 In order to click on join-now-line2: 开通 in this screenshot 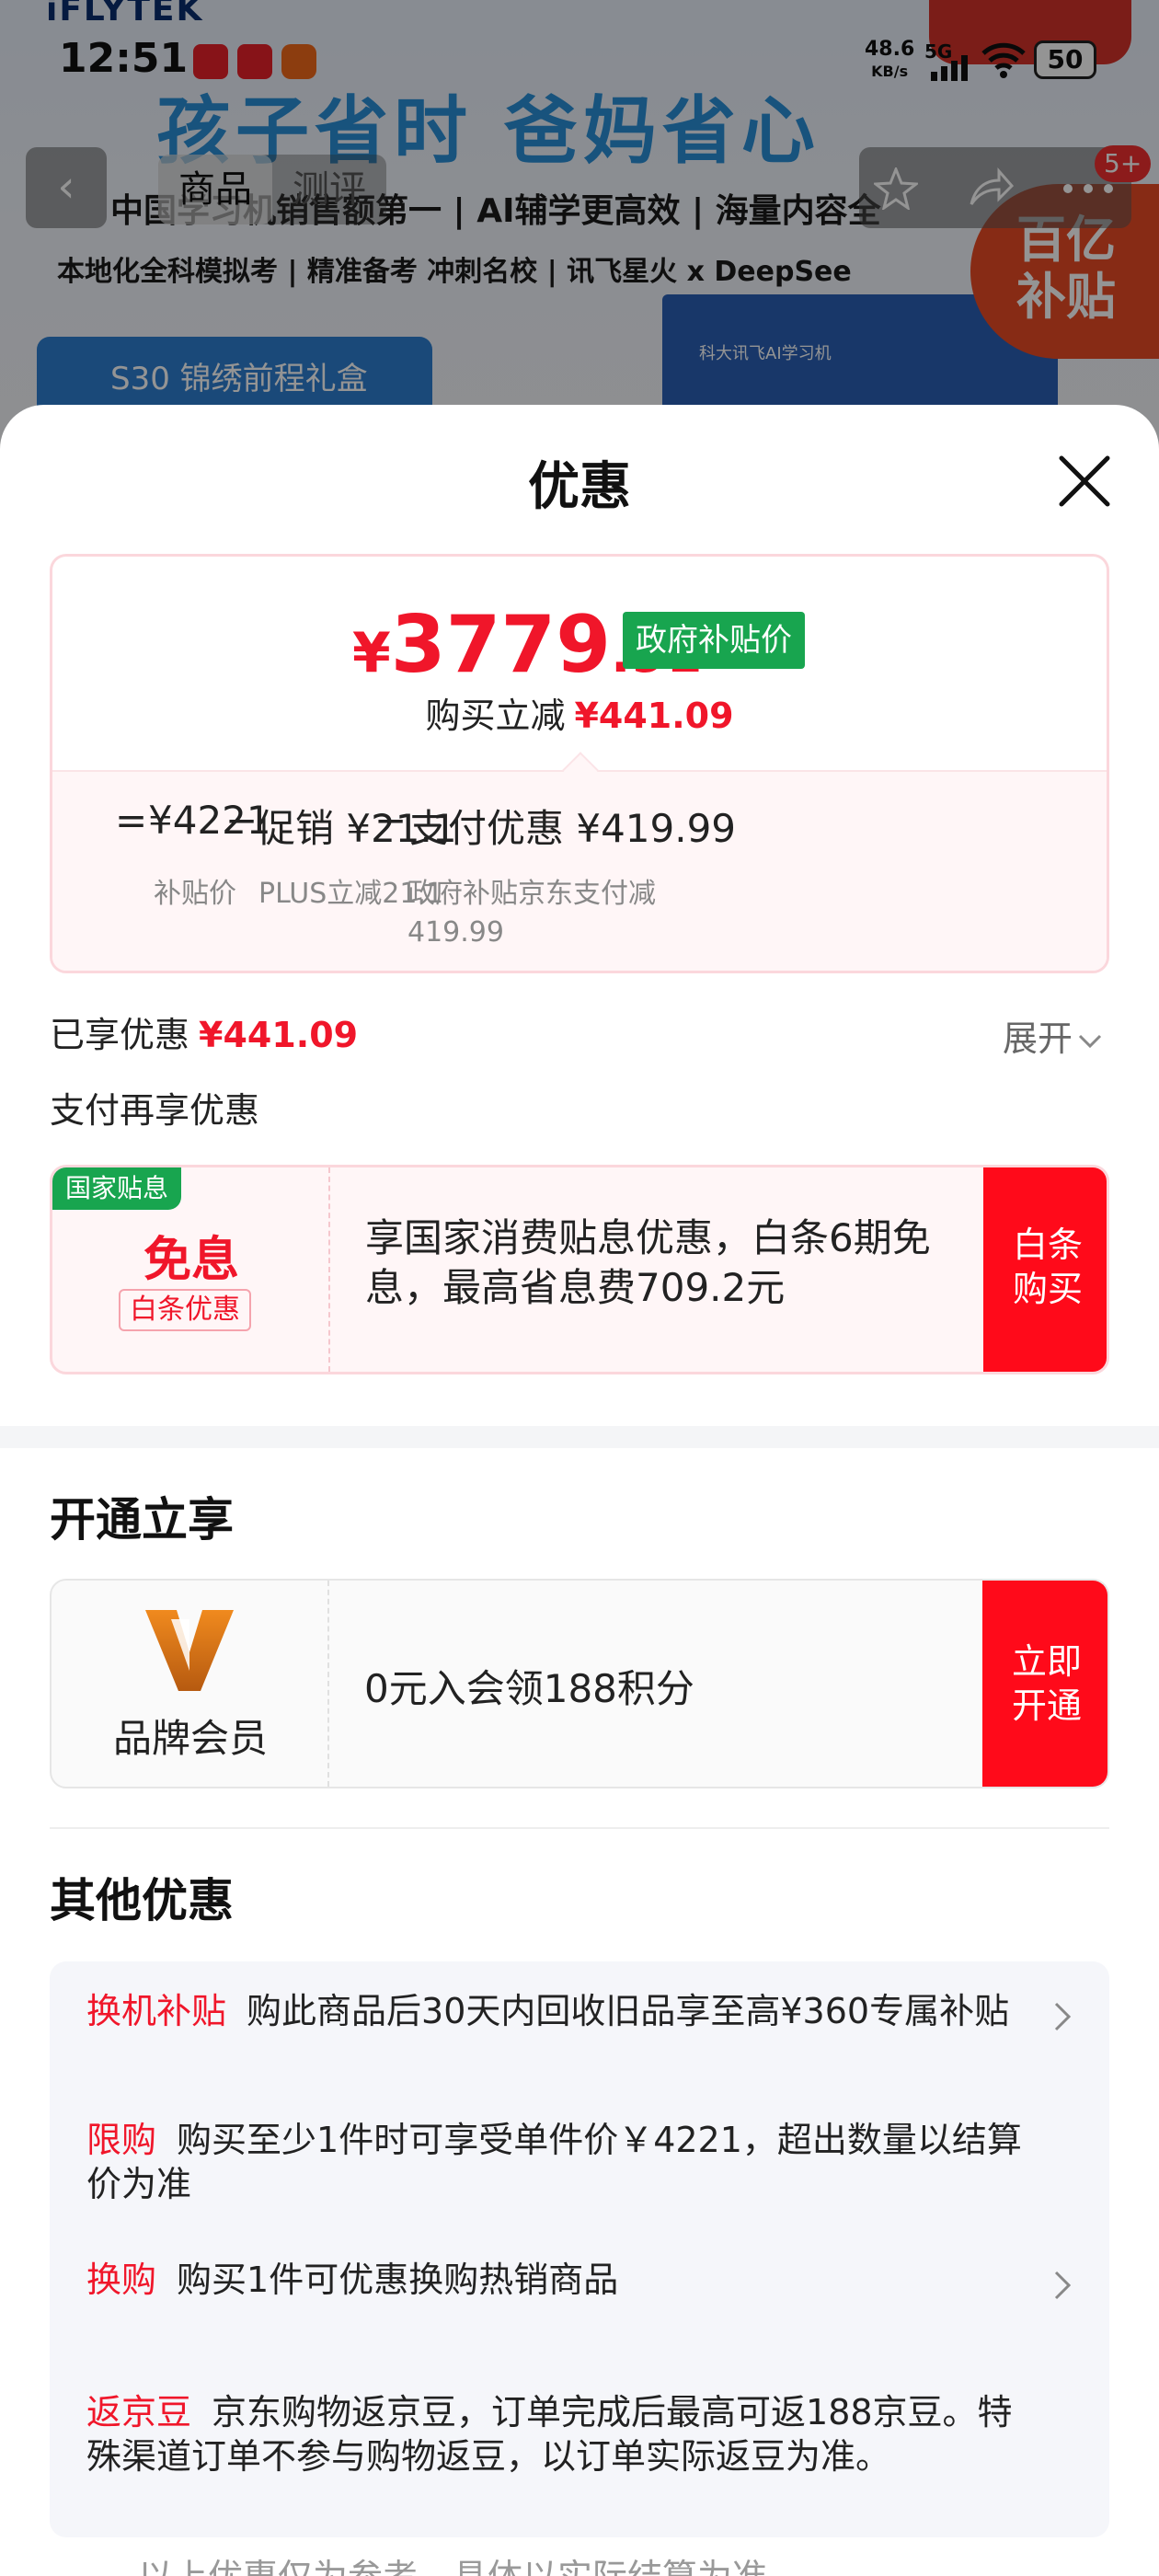, I will do `click(1046, 1705)`.